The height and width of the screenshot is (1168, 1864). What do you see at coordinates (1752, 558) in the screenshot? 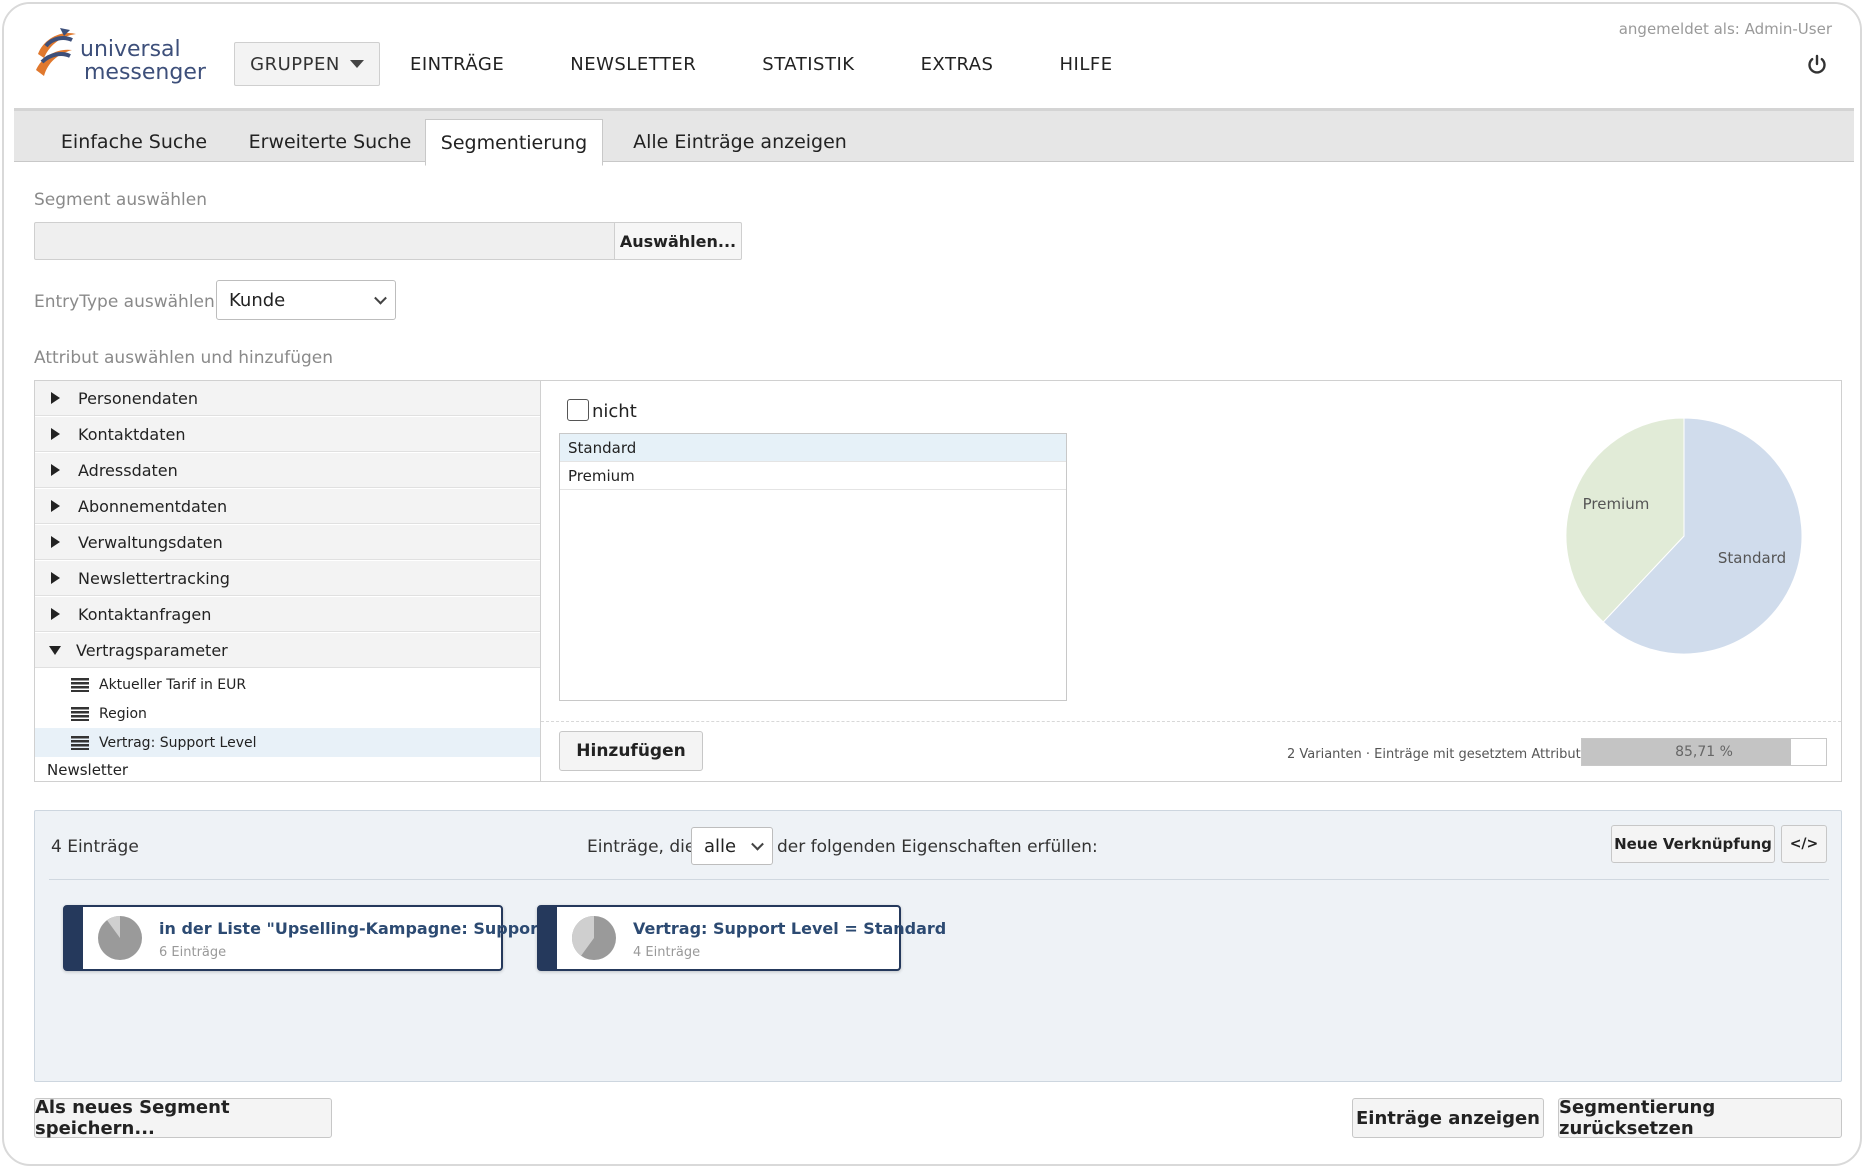
I see `pie-label-standard: Standard` at bounding box center [1752, 558].